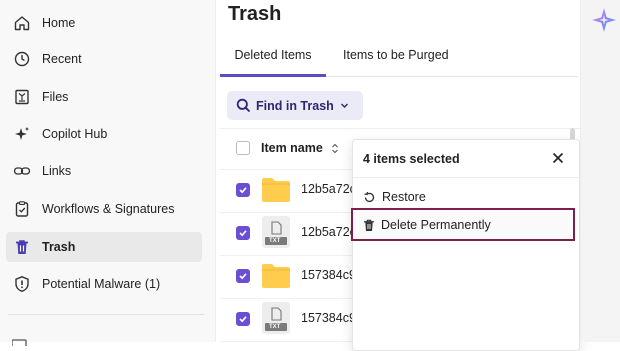  I want to click on sidebar-item-home: Home, so click(104, 23).